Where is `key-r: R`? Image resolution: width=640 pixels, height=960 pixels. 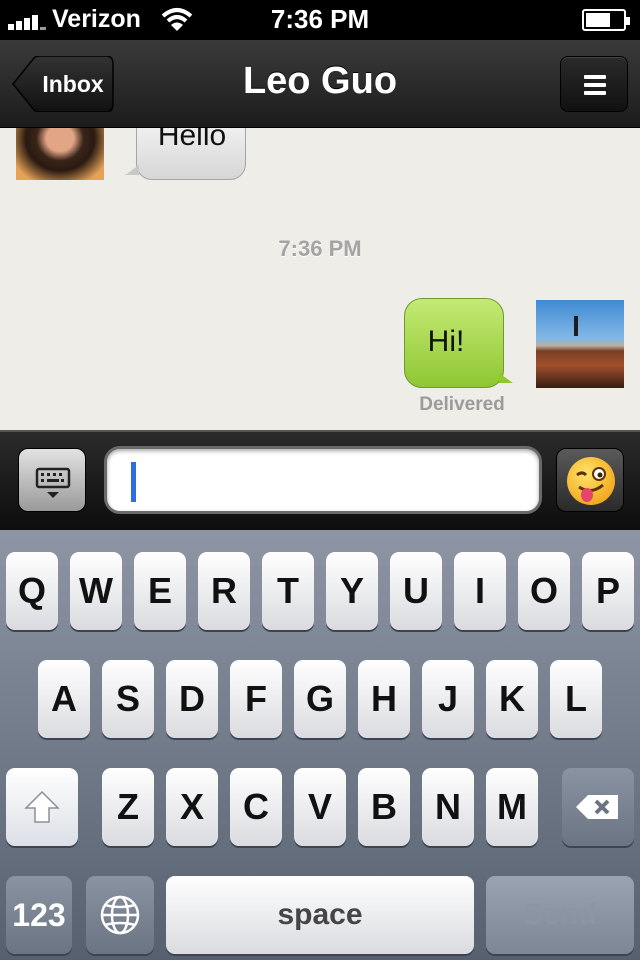
key-r: R is located at coordinates (224, 591).